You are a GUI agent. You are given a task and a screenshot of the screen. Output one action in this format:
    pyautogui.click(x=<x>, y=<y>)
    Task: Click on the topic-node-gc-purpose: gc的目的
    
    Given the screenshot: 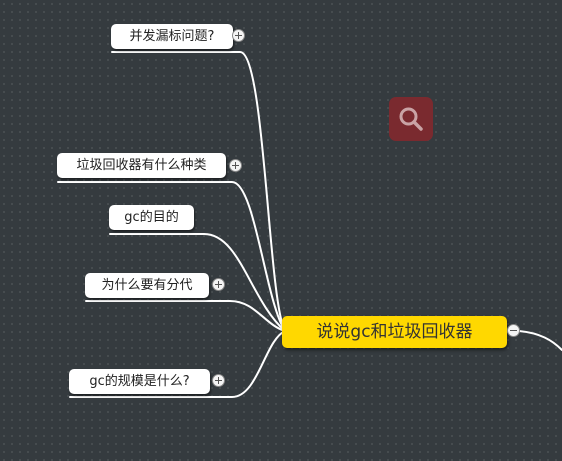 What is the action you would take?
    pyautogui.click(x=151, y=217)
    